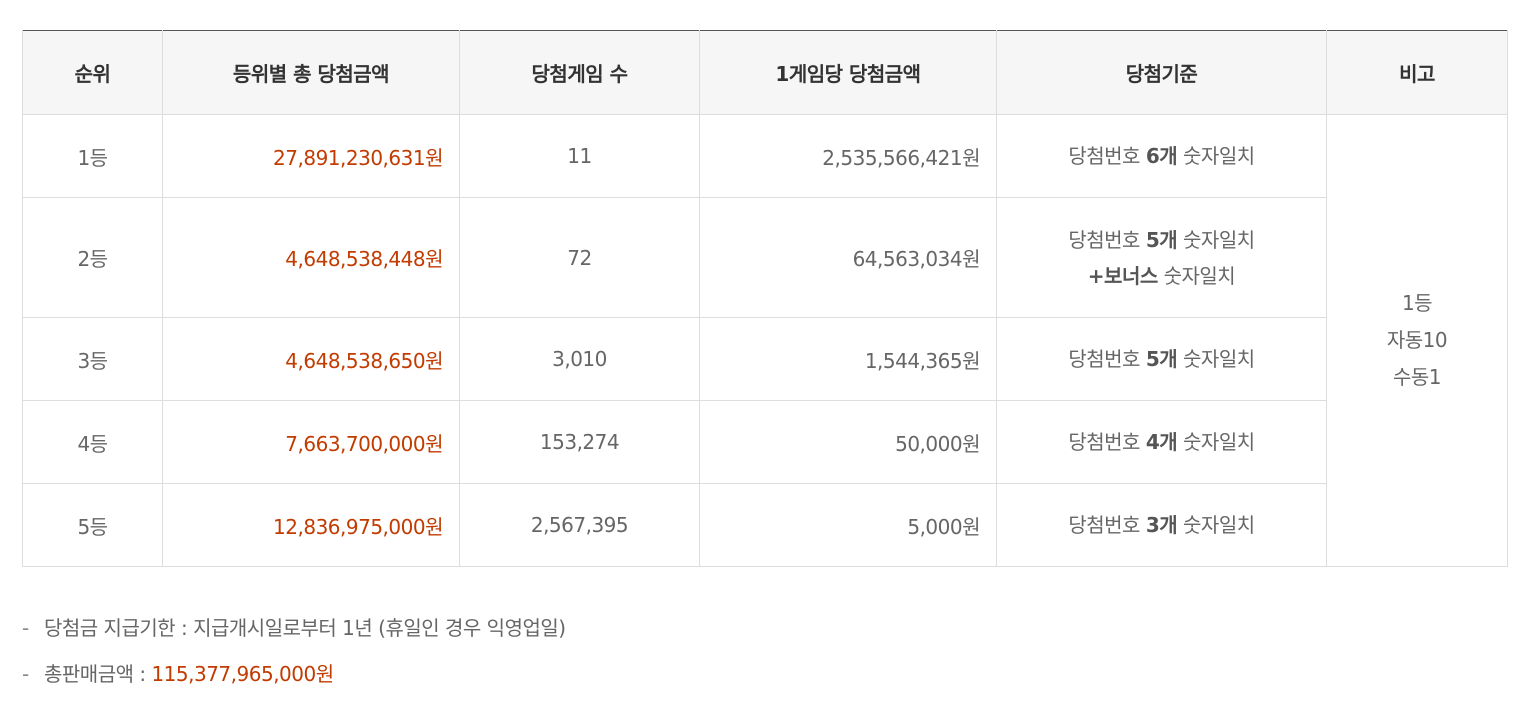 This screenshot has height=711, width=1531. I want to click on remark-line-auto: 자동10, so click(1417, 340).